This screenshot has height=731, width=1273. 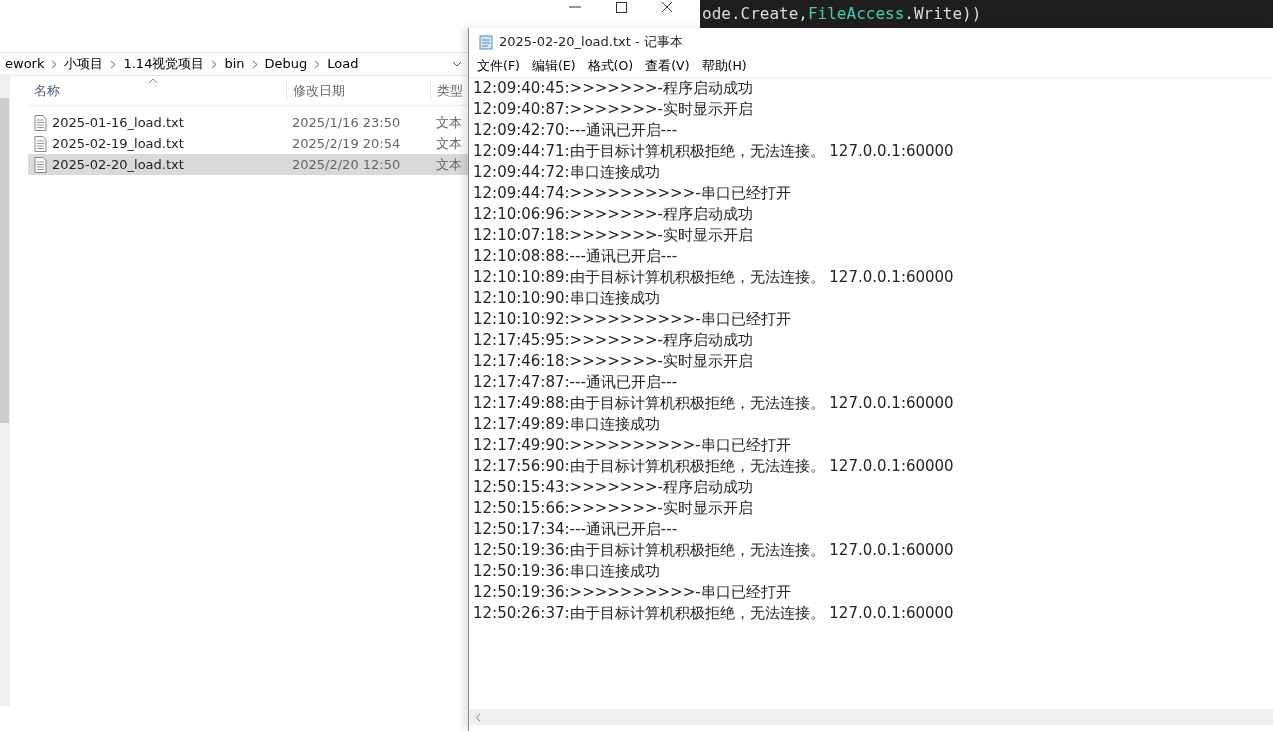 What do you see at coordinates (613, 88) in the screenshot?
I see `text-line: 12:09:40:45:>>>>>>>-程序启动成功` at bounding box center [613, 88].